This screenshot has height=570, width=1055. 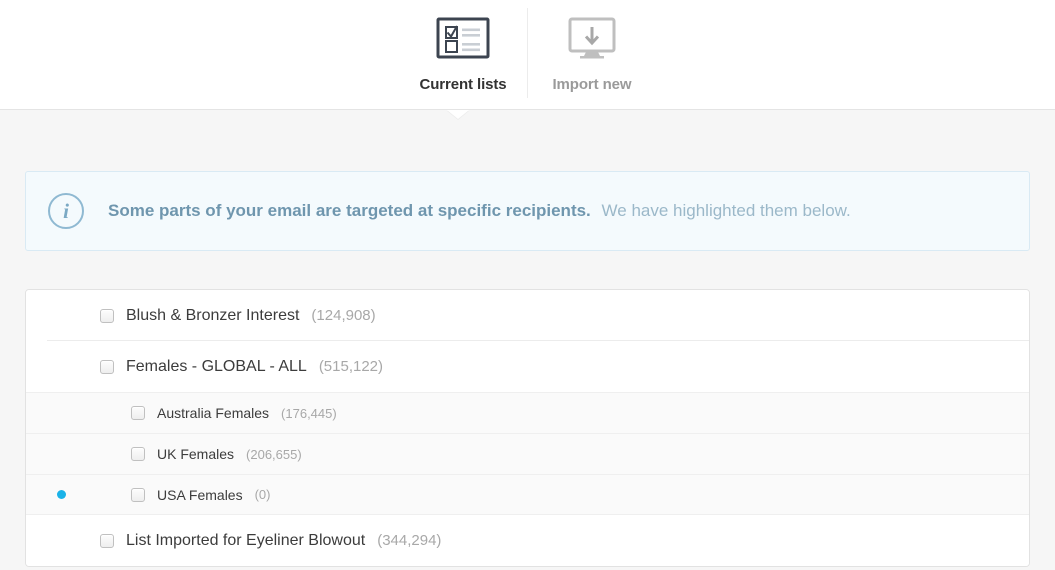 What do you see at coordinates (592, 84) in the screenshot?
I see `tab-import-new-label: Import new` at bounding box center [592, 84].